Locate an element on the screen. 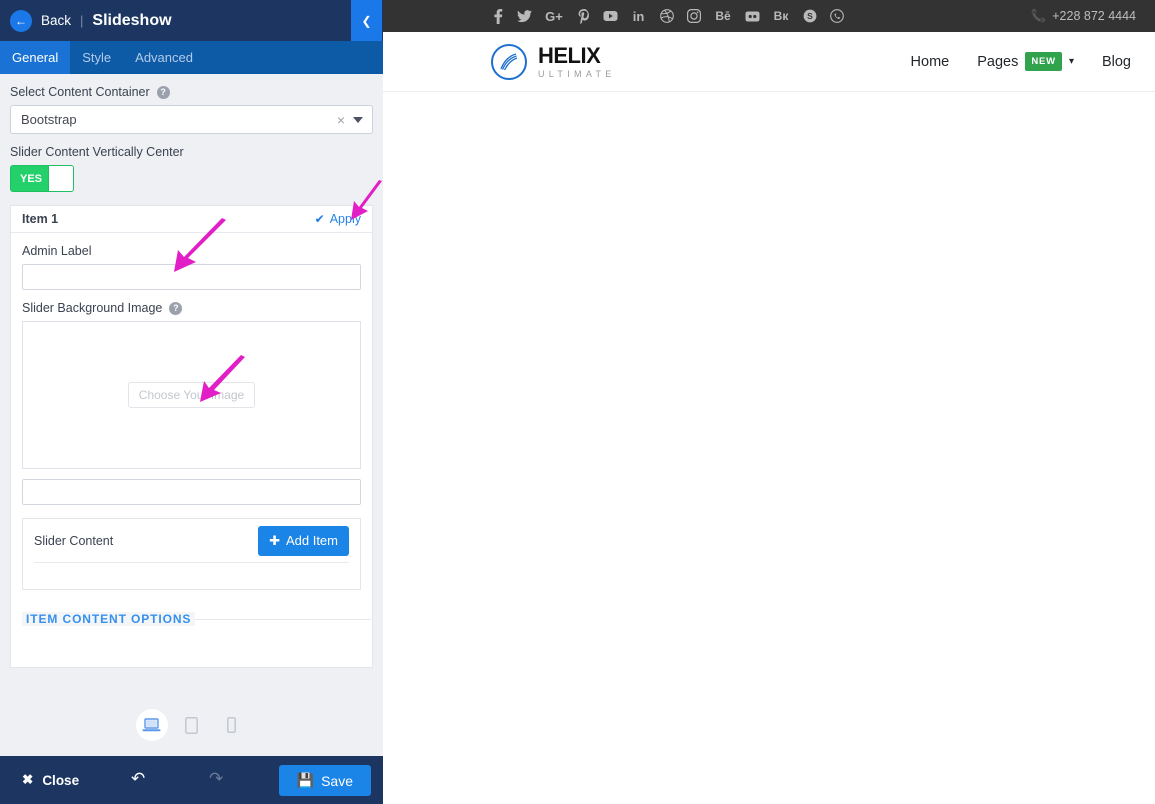  vertical-center-toggle: YES is located at coordinates (42, 178).